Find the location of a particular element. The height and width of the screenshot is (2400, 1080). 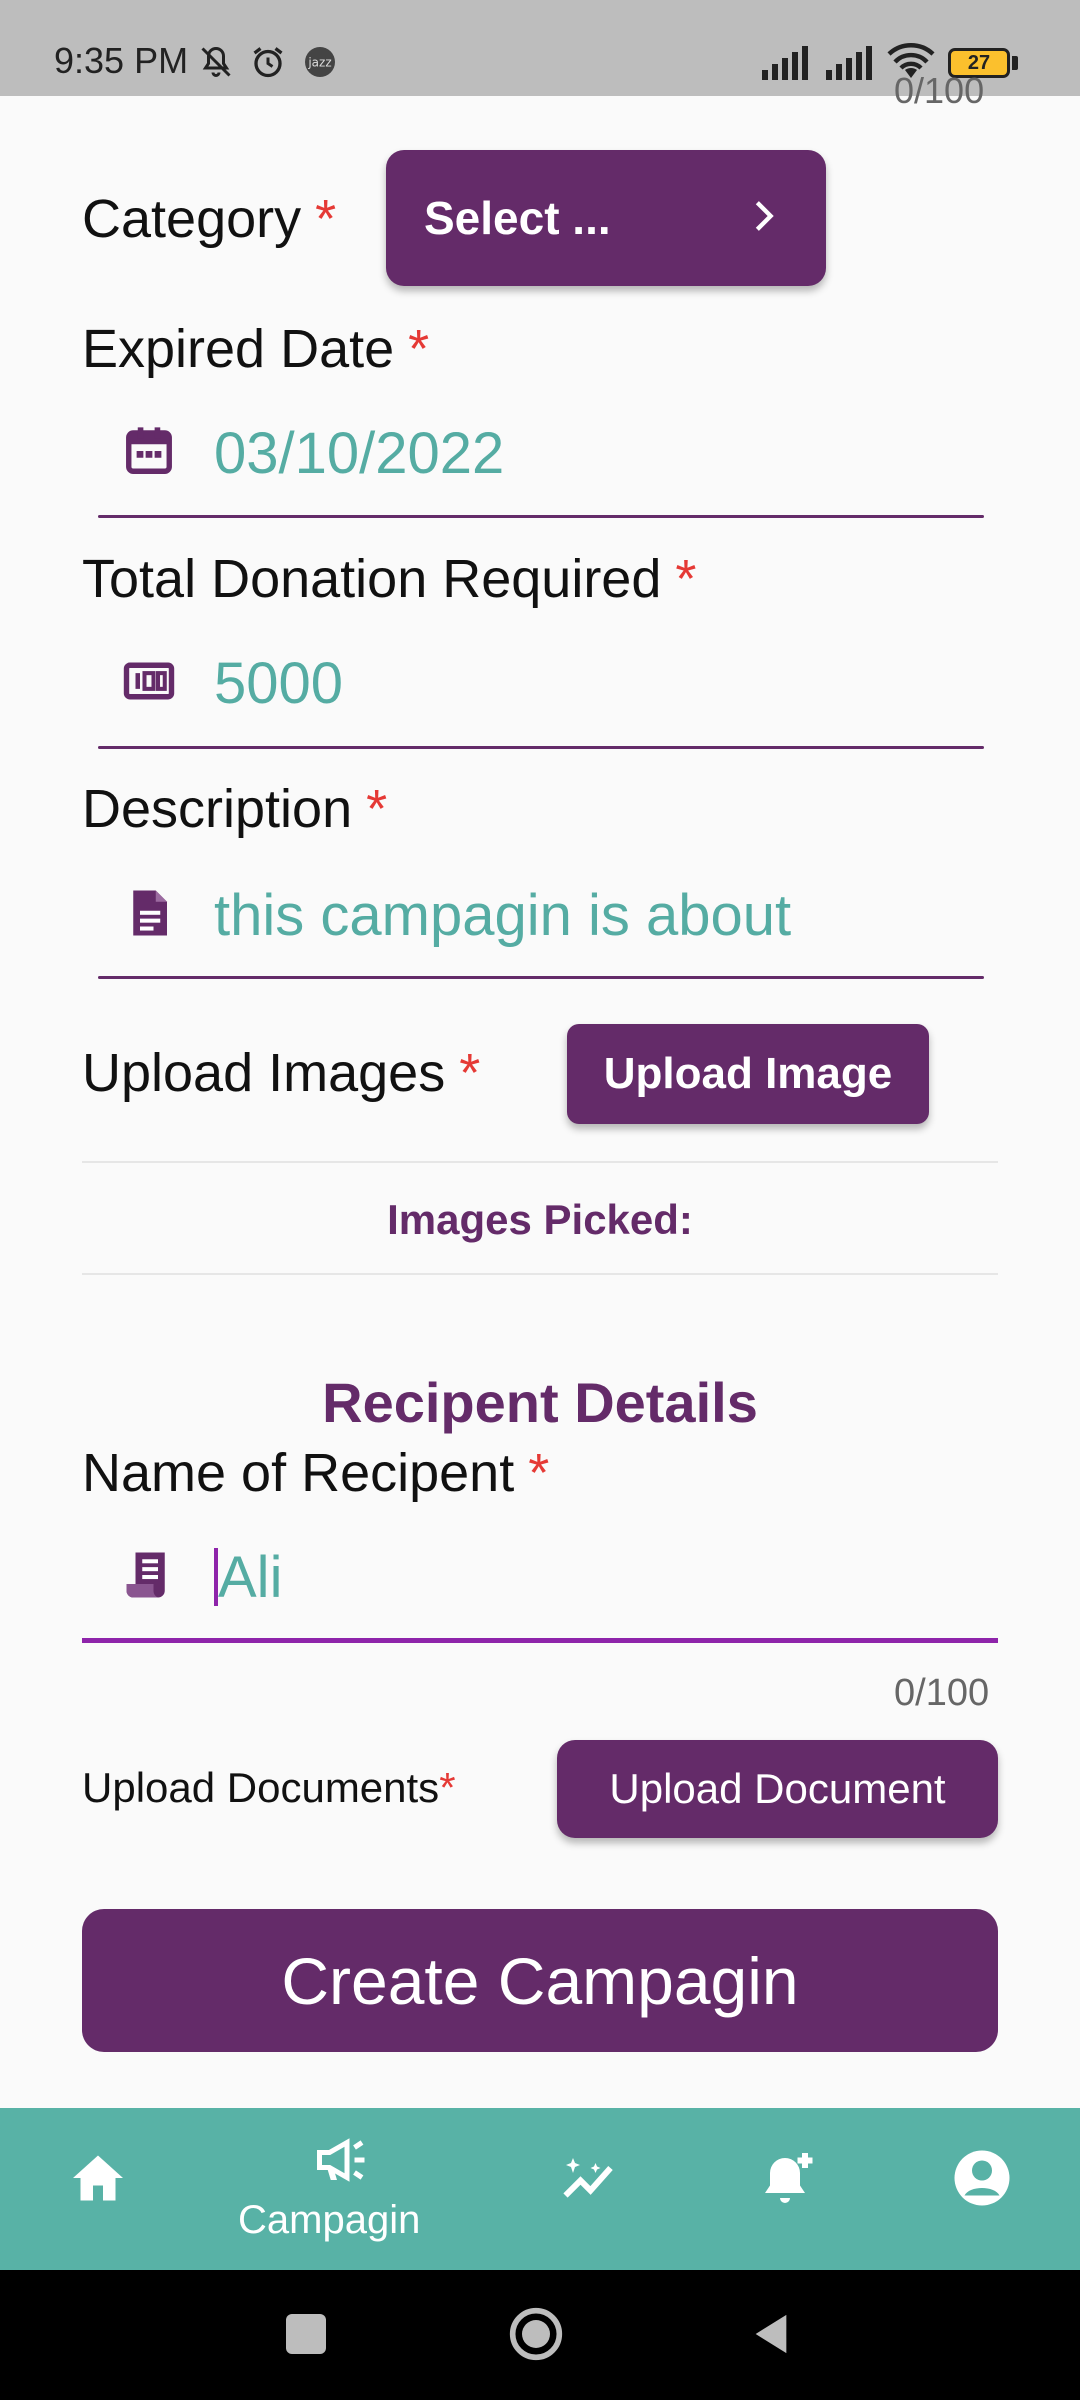

account-icon is located at coordinates (982, 2178).